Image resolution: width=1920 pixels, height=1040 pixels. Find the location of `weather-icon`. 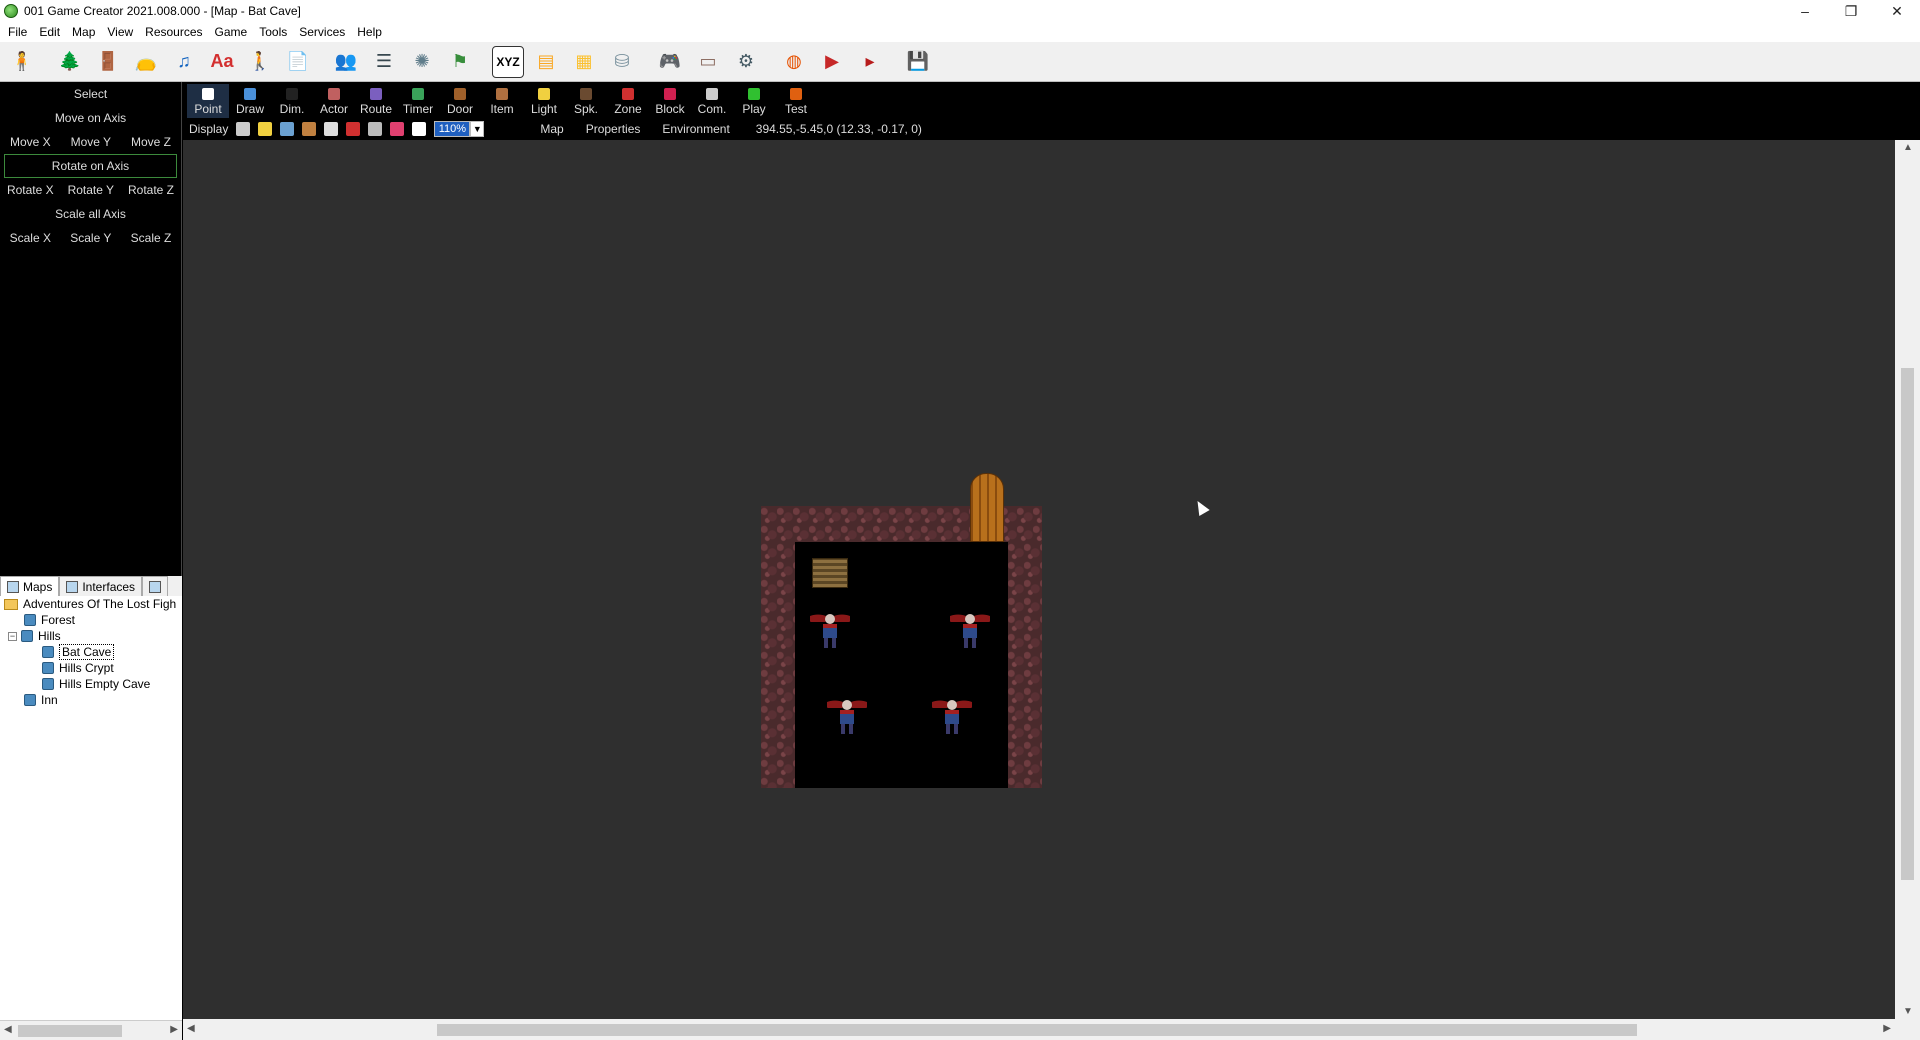

weather-icon is located at coordinates (287, 129).